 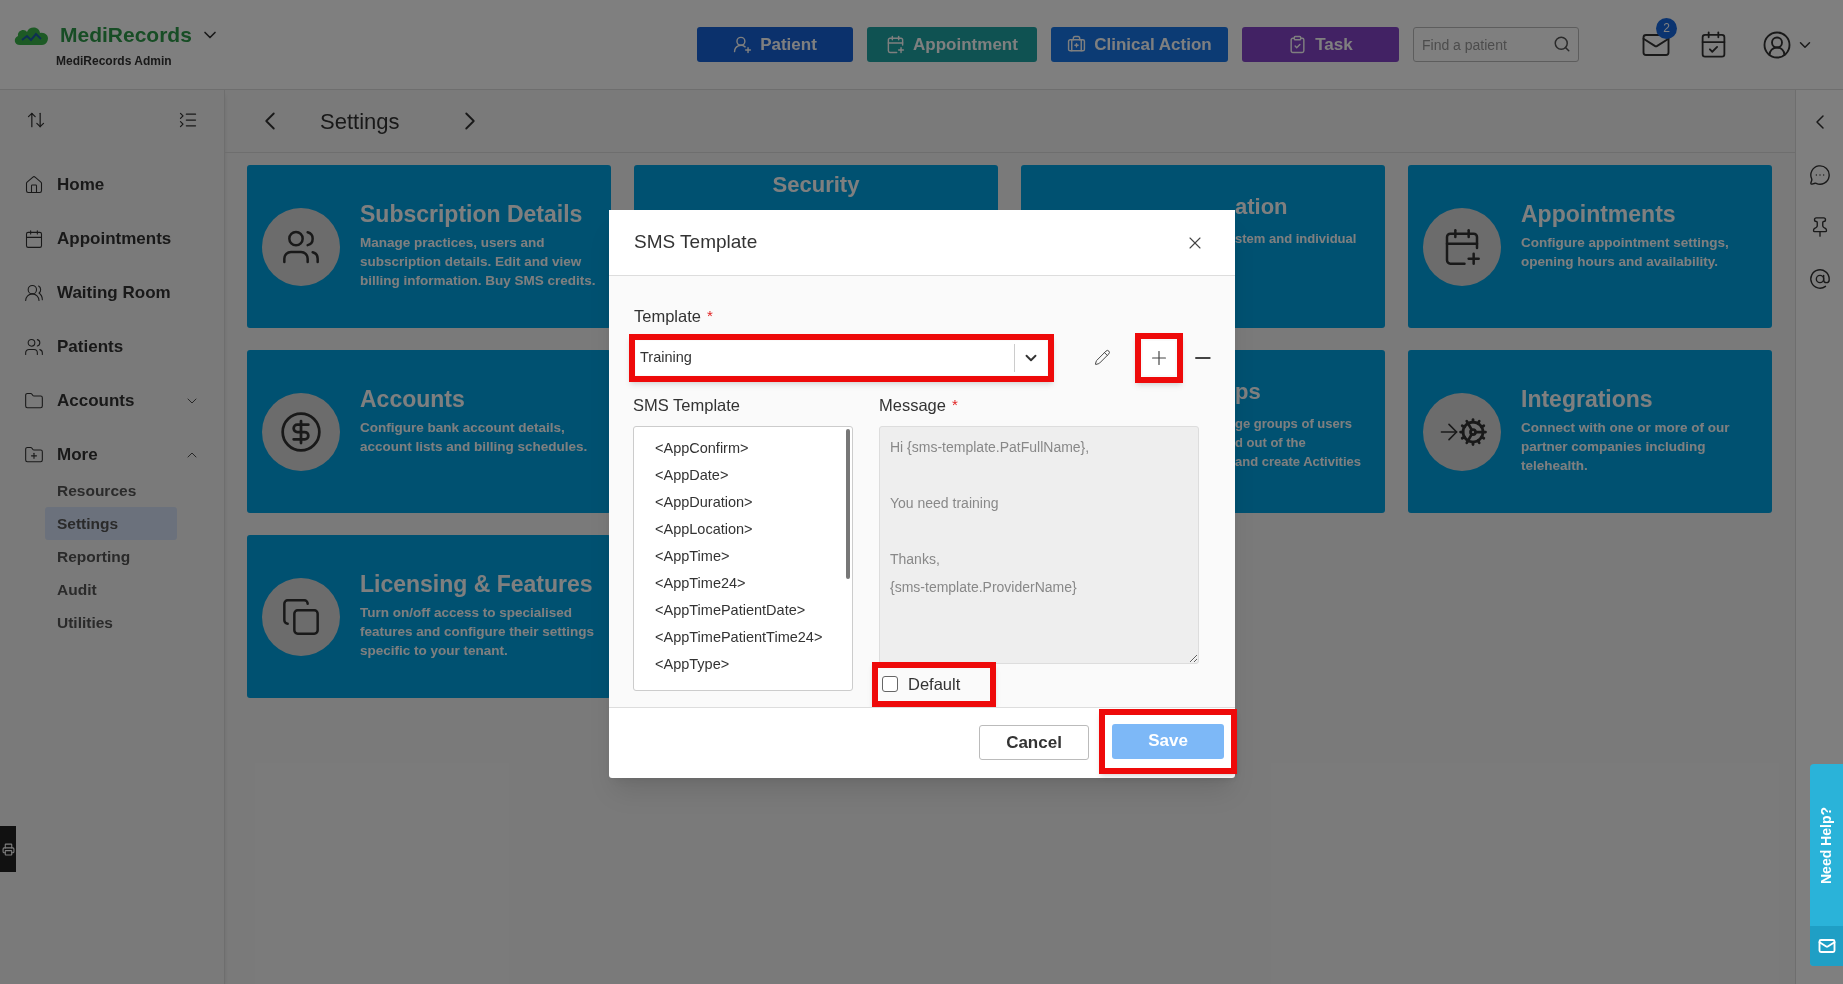 I want to click on dialog-title: SMS Template, so click(x=696, y=242).